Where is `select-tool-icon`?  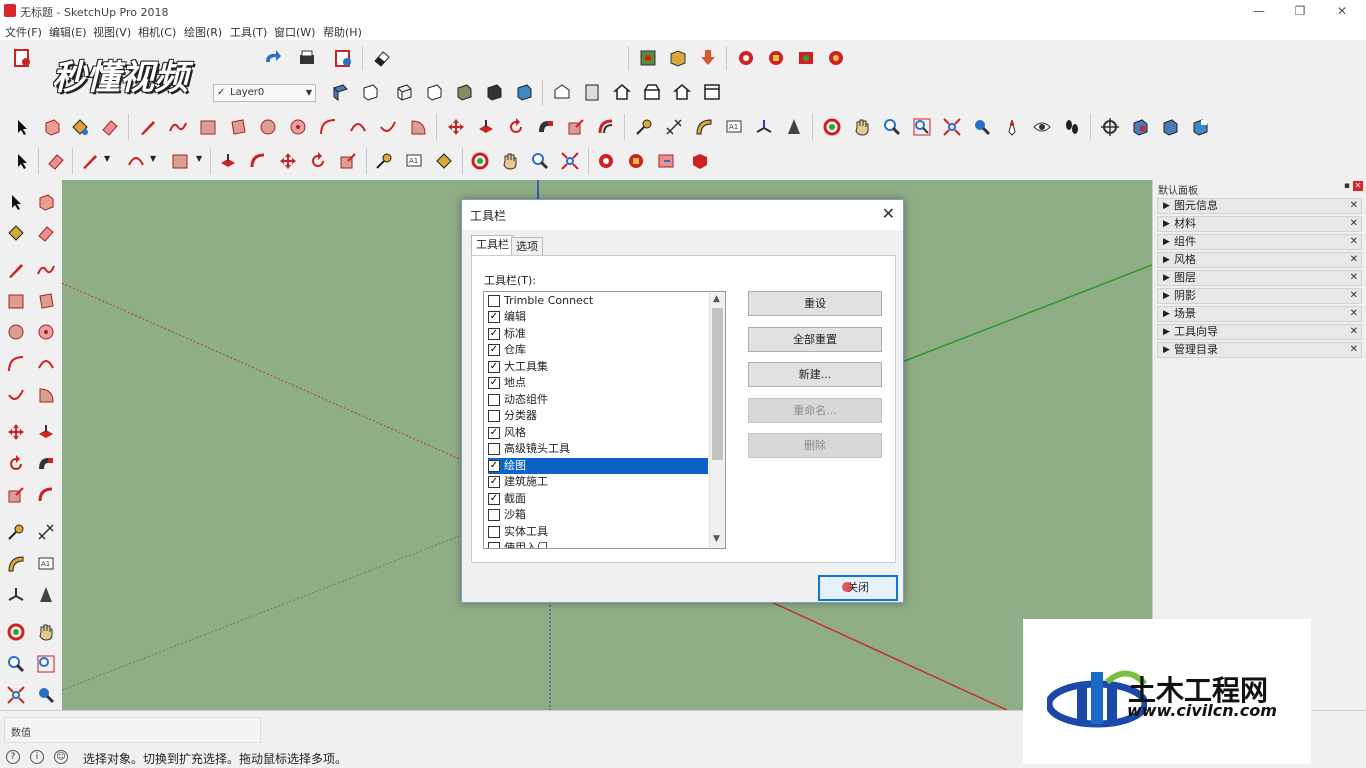
select-tool-icon is located at coordinates (22, 161).